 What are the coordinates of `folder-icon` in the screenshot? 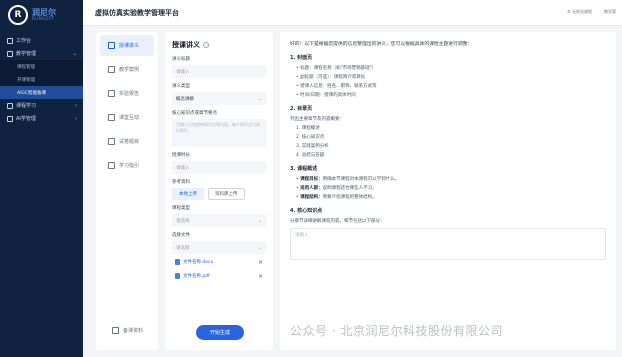 It's located at (115, 330).